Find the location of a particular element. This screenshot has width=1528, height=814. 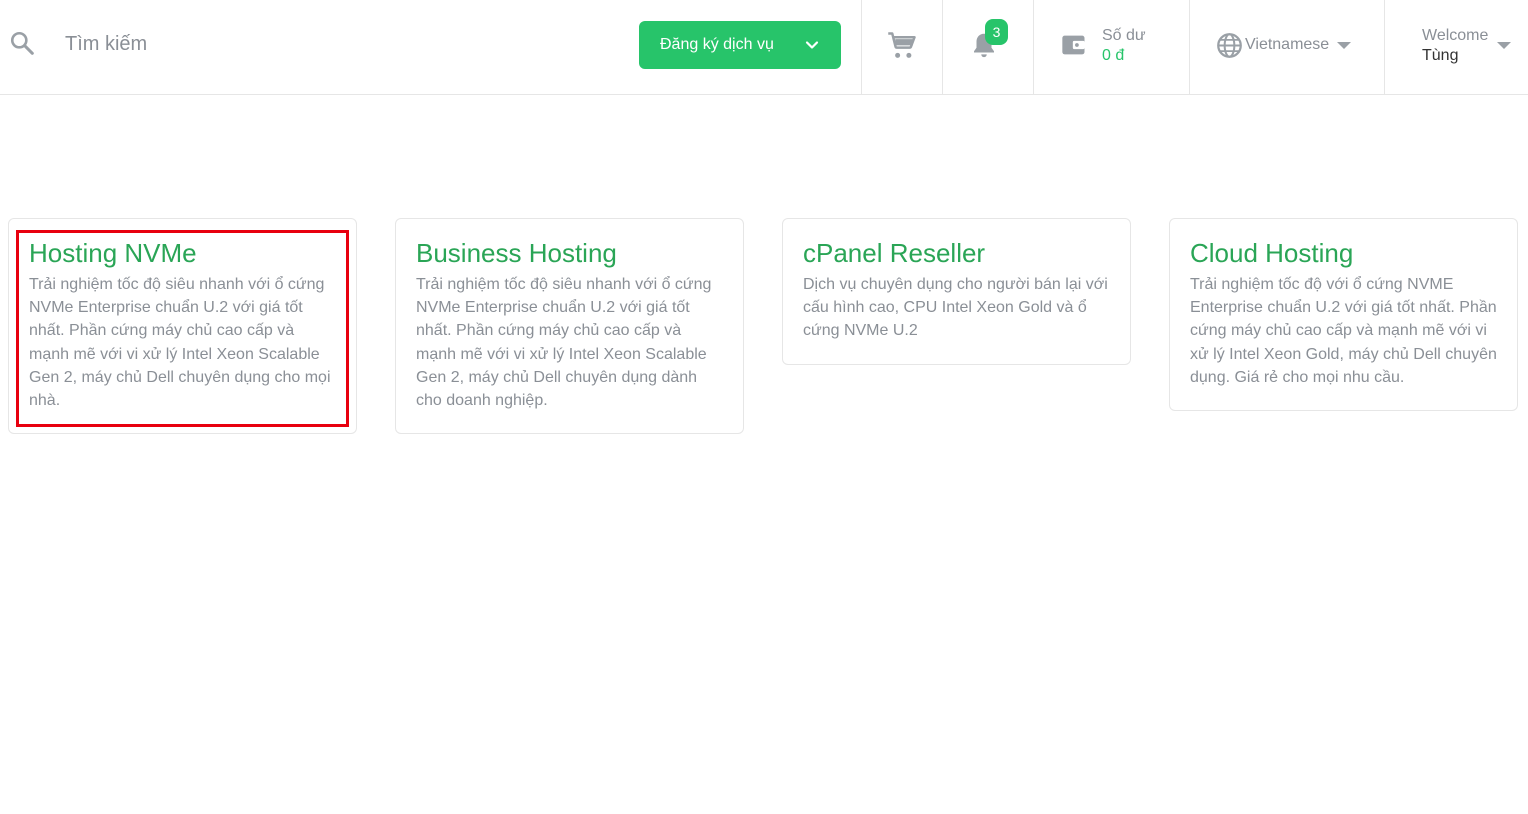

welcome-label: Welcome is located at coordinates (1455, 35).